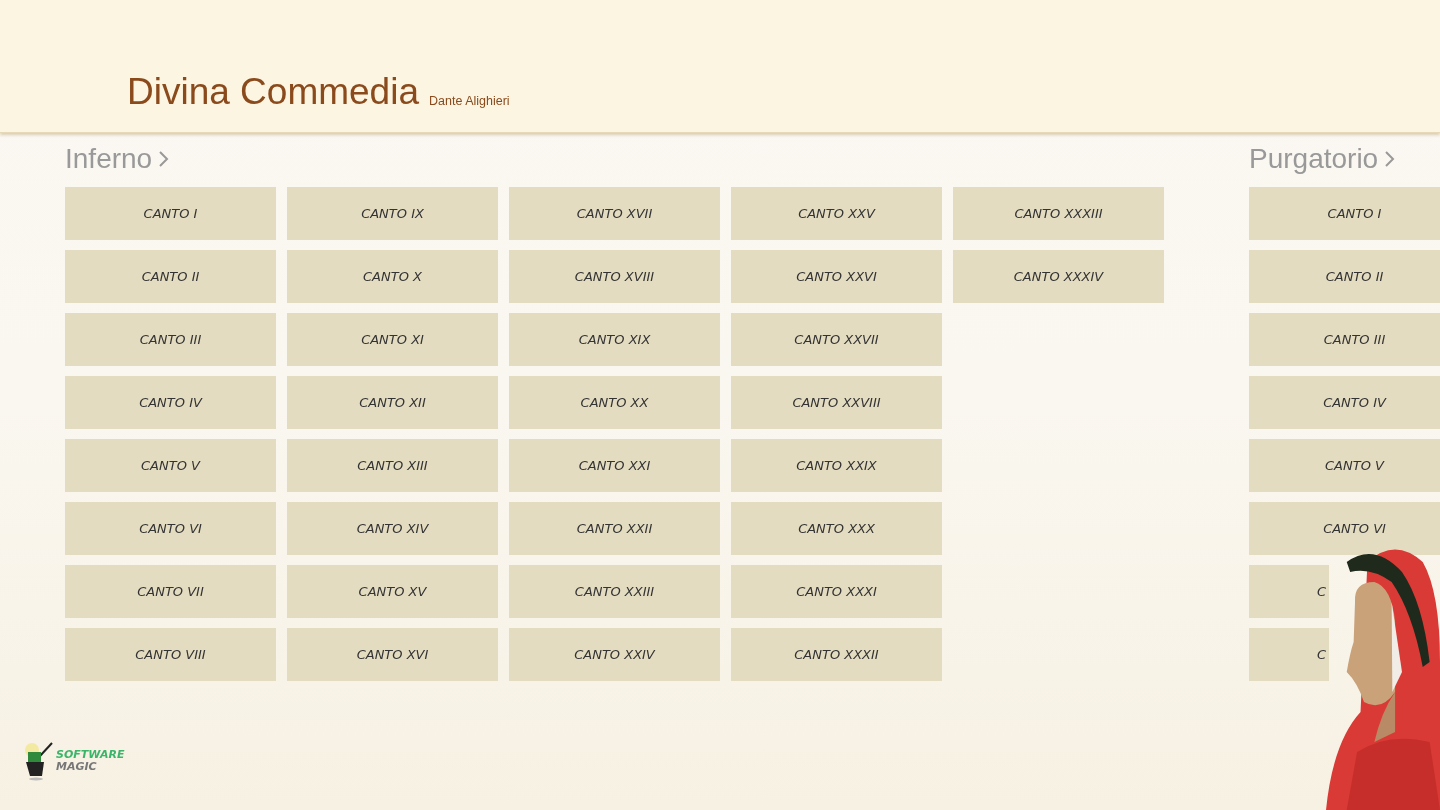  What do you see at coordinates (614, 654) in the screenshot?
I see `canto-tile: CANTO XXIV` at bounding box center [614, 654].